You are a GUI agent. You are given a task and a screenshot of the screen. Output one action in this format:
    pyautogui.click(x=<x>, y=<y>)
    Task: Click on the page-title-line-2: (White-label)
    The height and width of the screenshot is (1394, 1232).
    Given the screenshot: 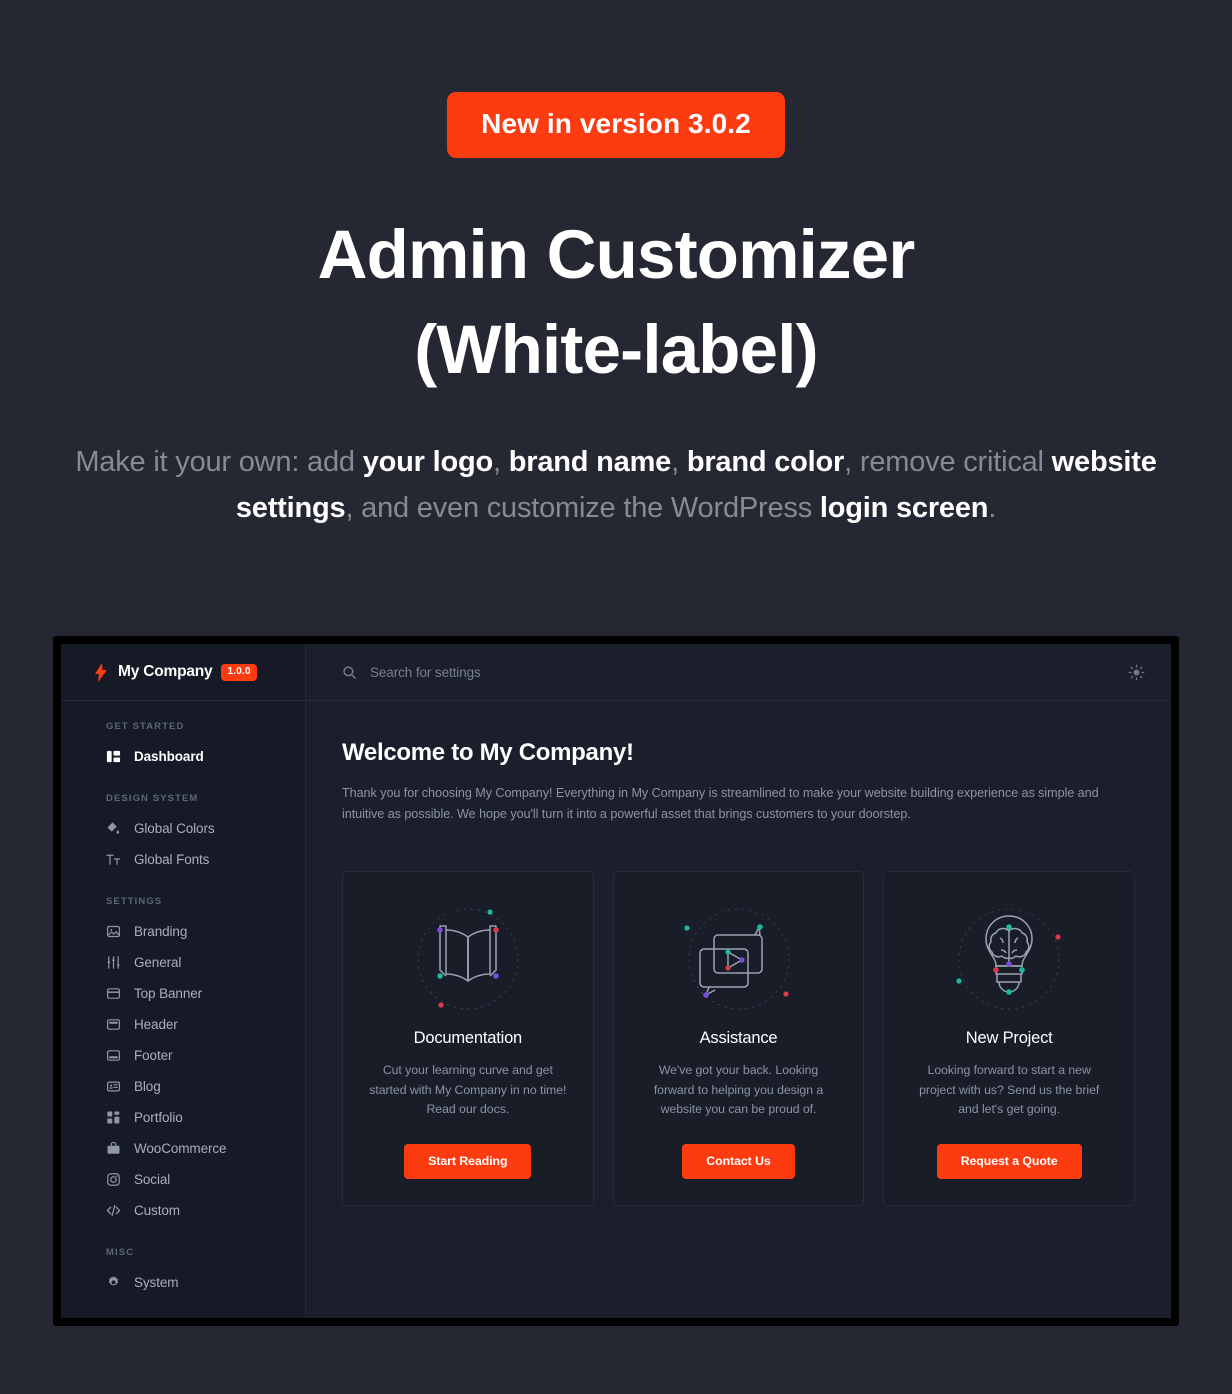 What is the action you would take?
    pyautogui.click(x=616, y=349)
    